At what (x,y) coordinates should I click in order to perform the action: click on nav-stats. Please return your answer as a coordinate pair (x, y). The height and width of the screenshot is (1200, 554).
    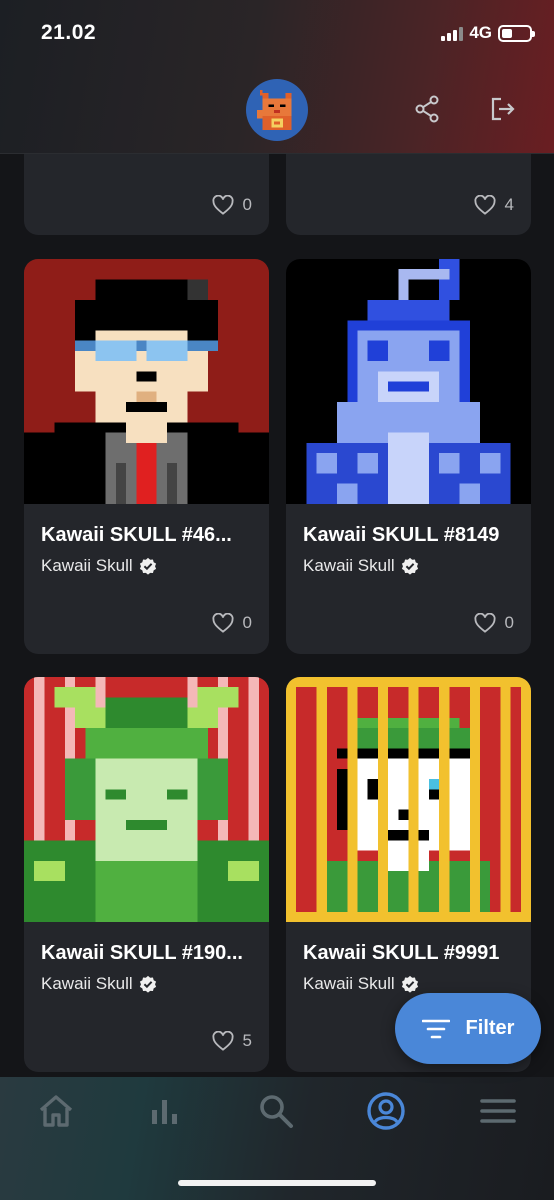
    Looking at the image, I should click on (165, 1111).